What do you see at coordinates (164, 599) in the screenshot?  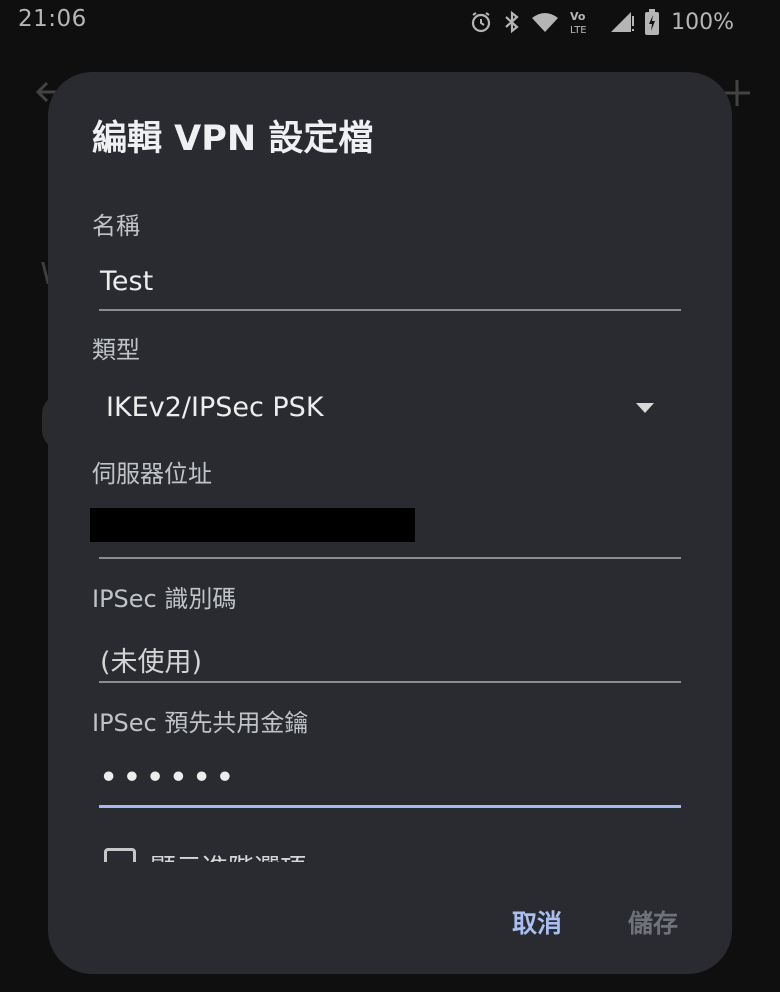 I see `ipsec-identifier-label: IPSec 識別碼` at bounding box center [164, 599].